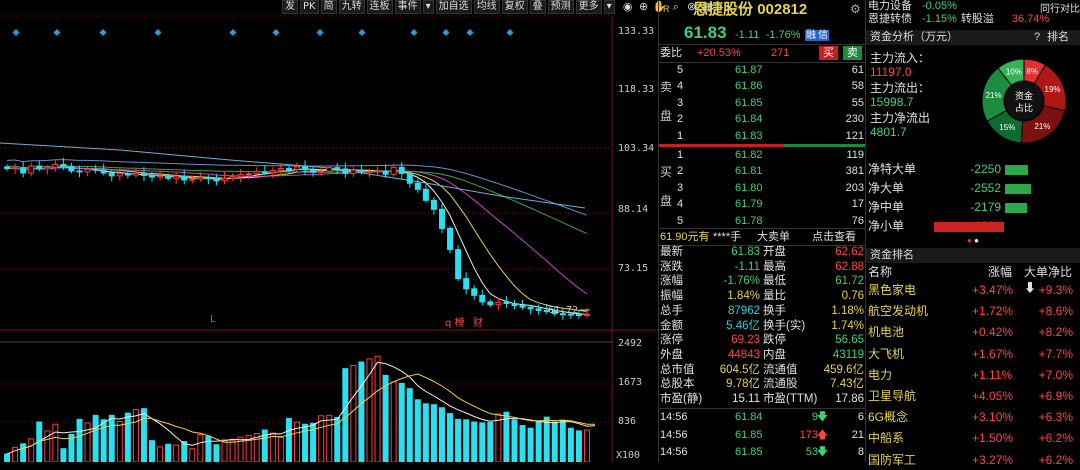 This screenshot has height=470, width=1080. Describe the element at coordinates (890, 6) in the screenshot. I see `industry-name: 电力设备` at that location.